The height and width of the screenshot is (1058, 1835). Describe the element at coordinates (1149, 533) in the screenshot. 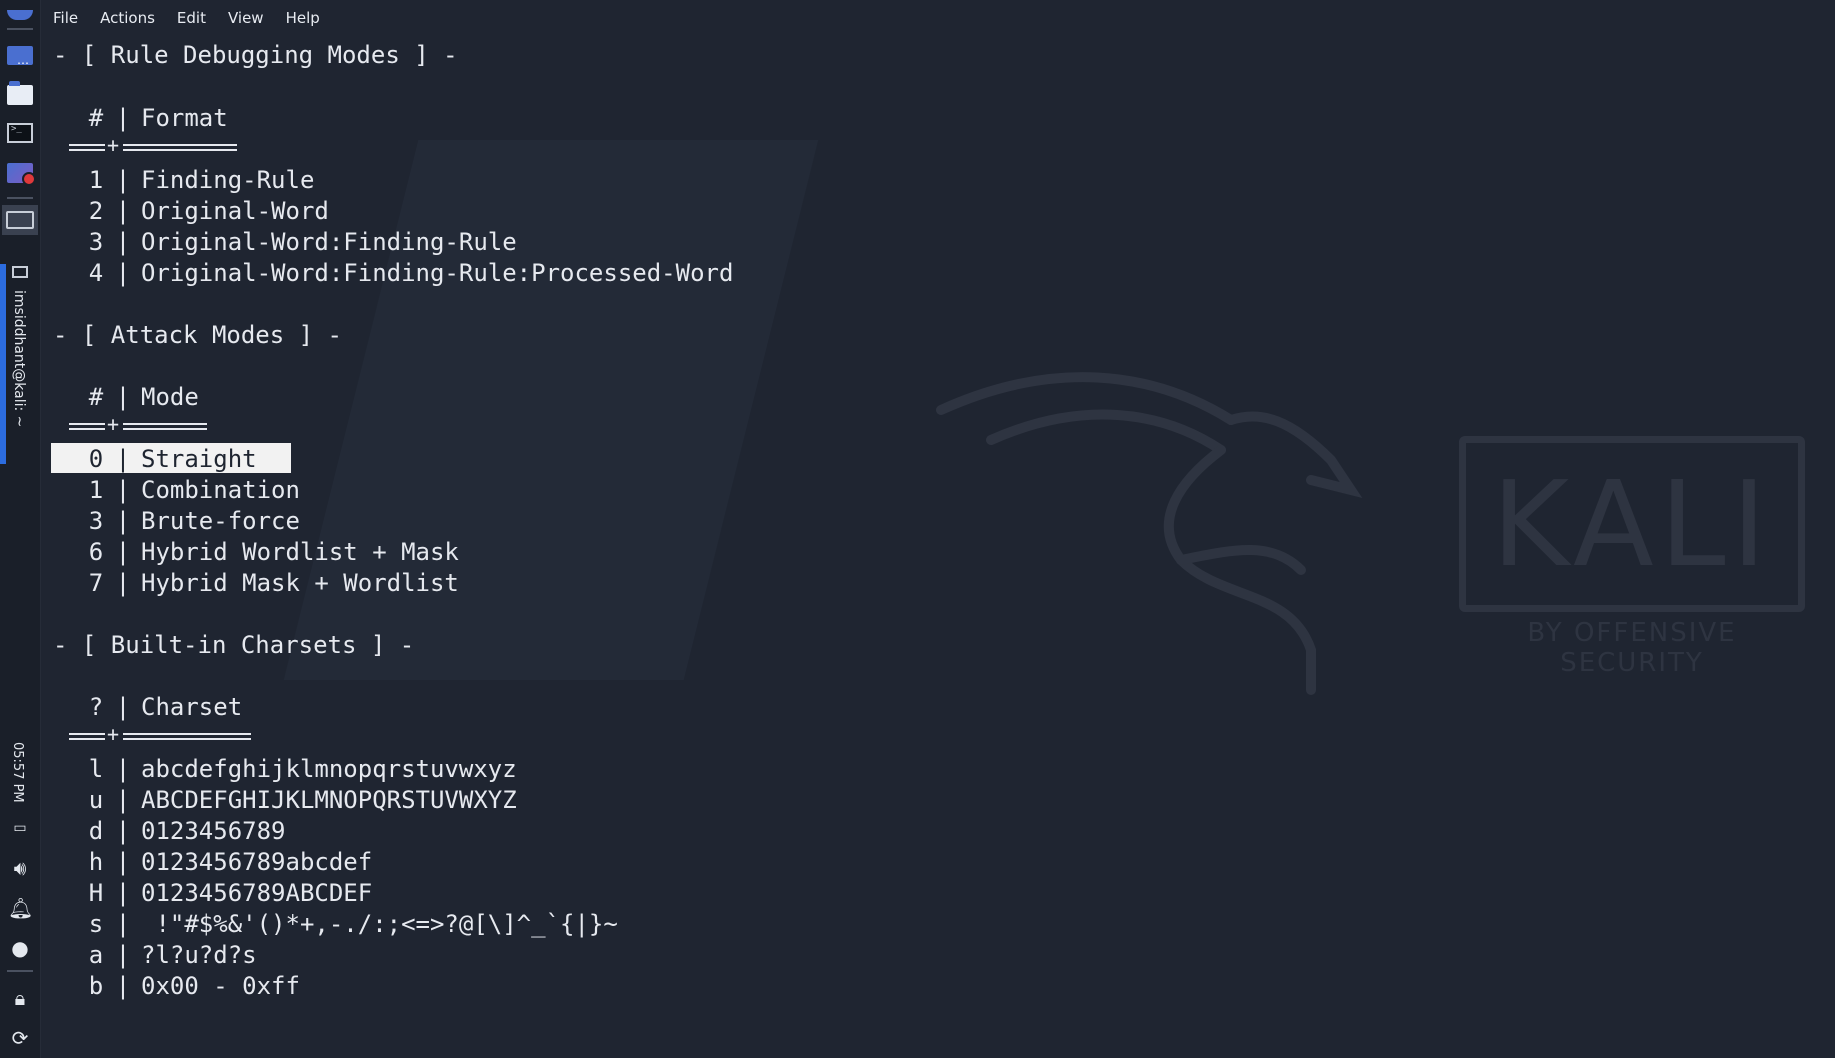

I see `kali-dragon-icon` at that location.